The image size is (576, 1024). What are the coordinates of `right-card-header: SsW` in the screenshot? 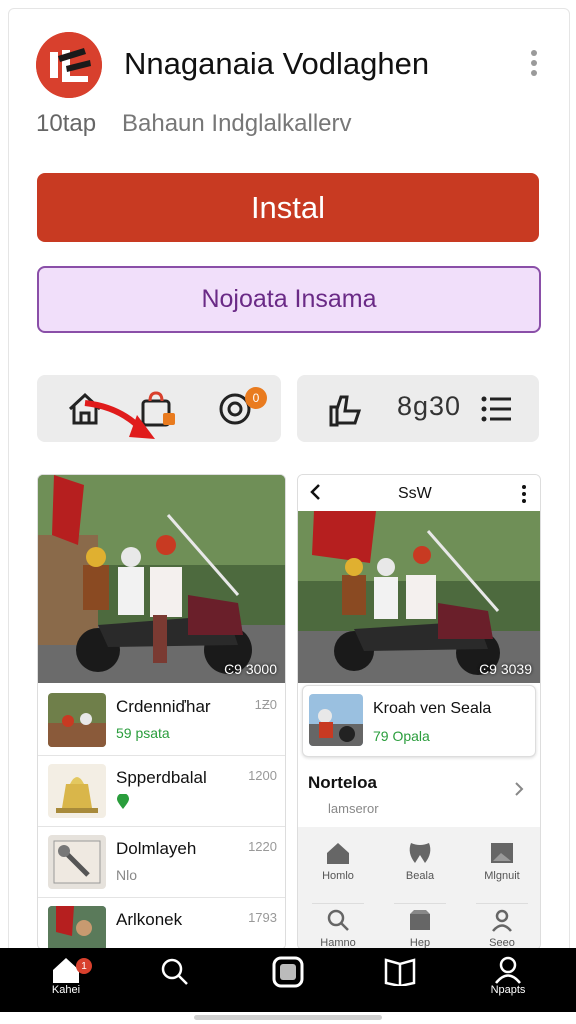 It's located at (419, 493).